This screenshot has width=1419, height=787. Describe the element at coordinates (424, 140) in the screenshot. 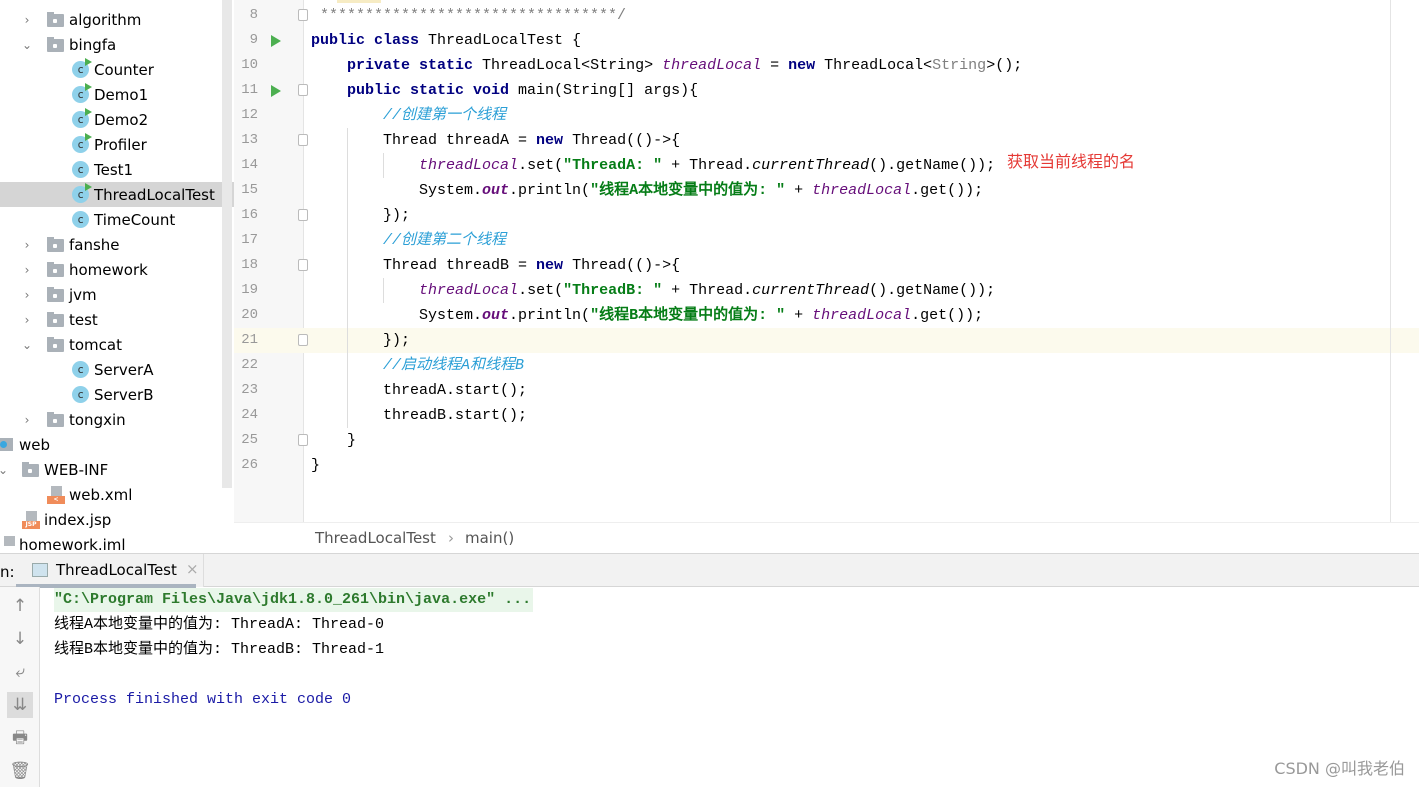

I see `code-token: Thread threadA =` at that location.